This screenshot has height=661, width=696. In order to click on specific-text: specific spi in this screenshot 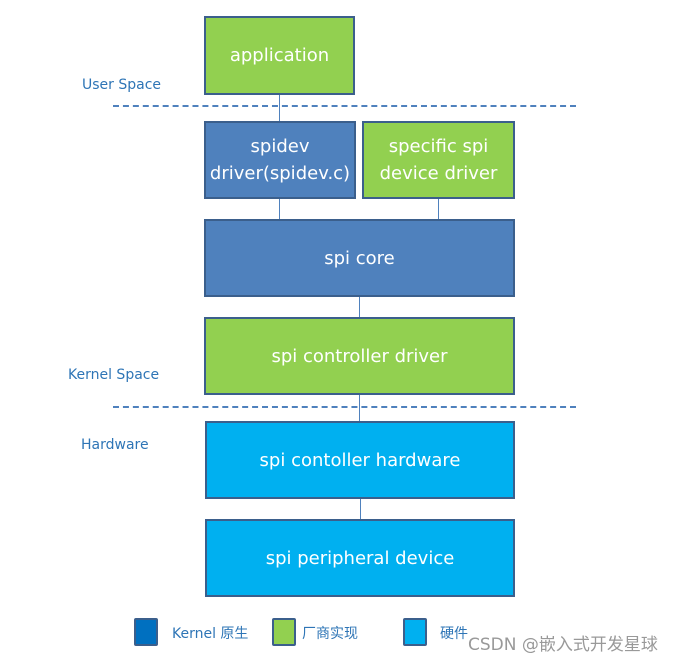, I will do `click(438, 146)`.